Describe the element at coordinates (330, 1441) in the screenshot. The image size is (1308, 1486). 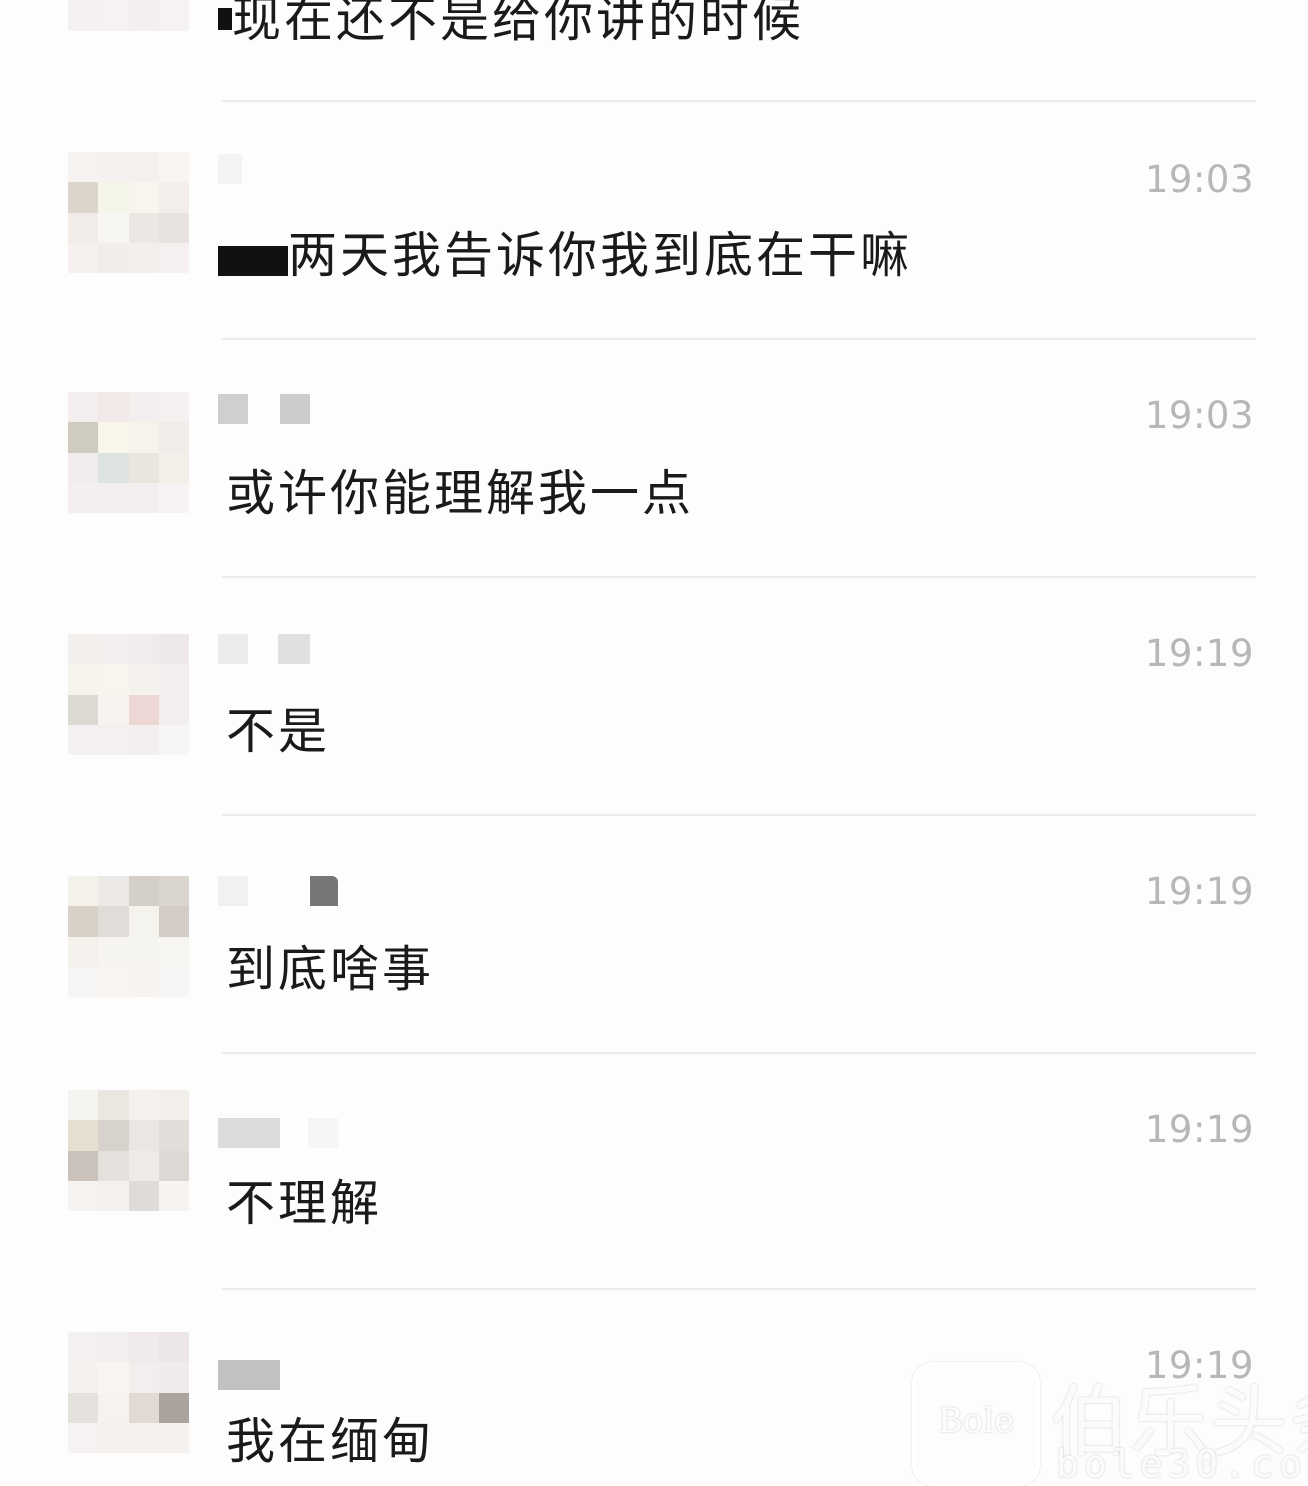
I see `message-text: 我在缅甸` at that location.